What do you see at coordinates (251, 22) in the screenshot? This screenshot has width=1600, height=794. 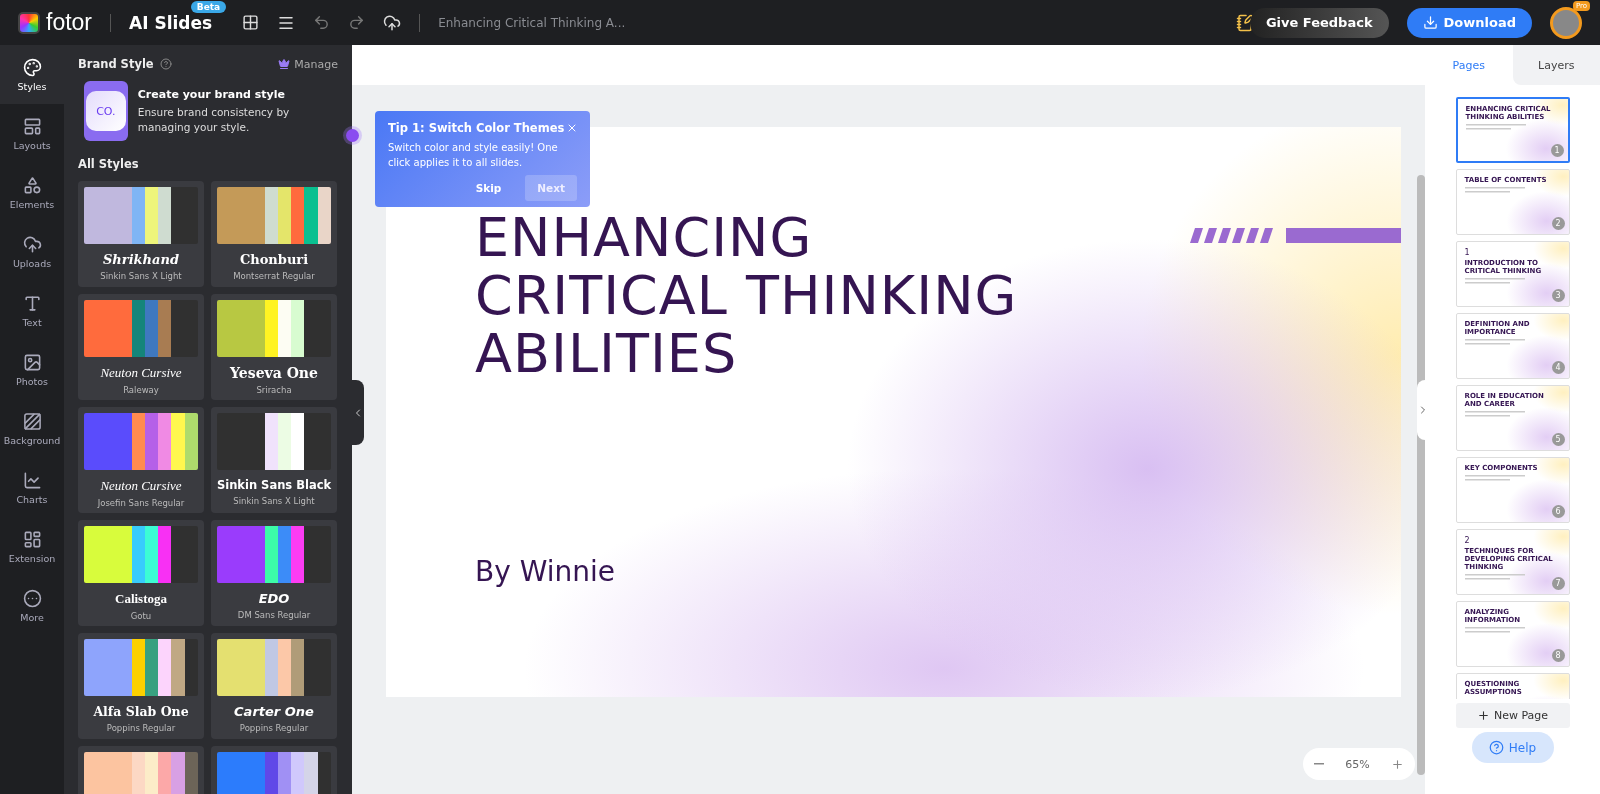 I see `grid-icon` at bounding box center [251, 22].